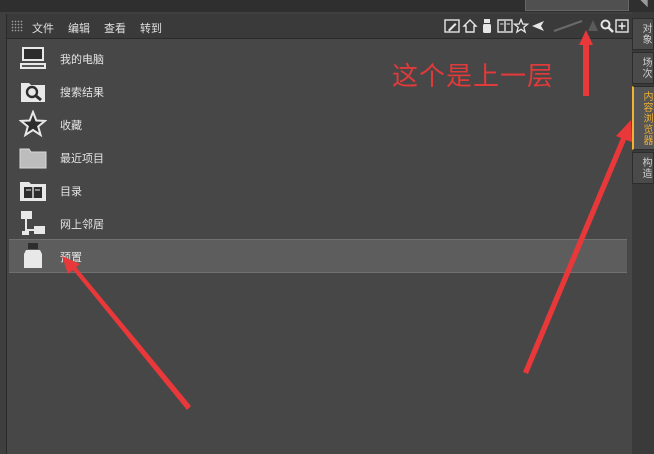 This screenshot has height=454, width=654. Describe the element at coordinates (33, 223) in the screenshot. I see `network-icon` at that location.